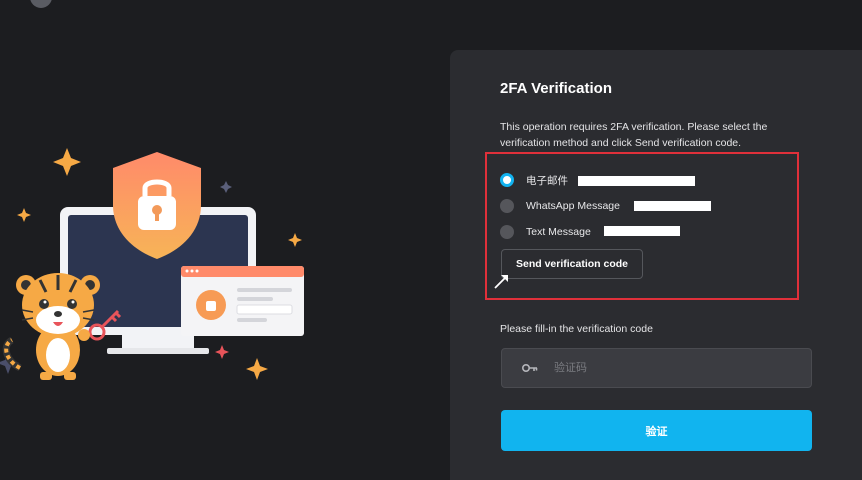 The height and width of the screenshot is (480, 862). What do you see at coordinates (507, 180) in the screenshot?
I see `radio-email` at bounding box center [507, 180].